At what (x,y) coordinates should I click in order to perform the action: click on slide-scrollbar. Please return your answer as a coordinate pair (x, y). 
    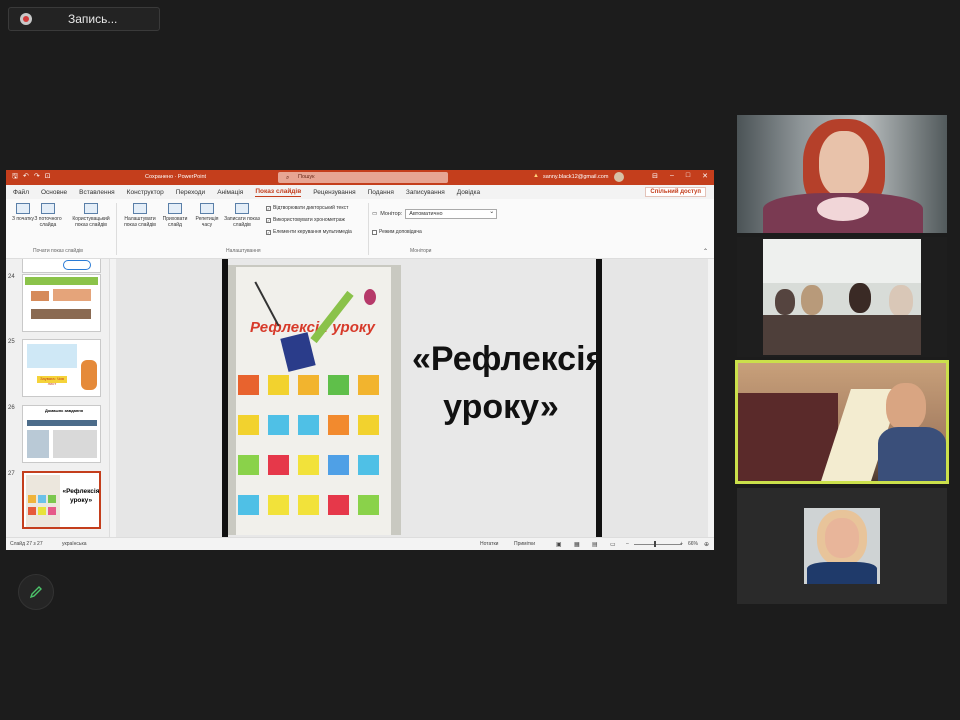
    Looking at the image, I should click on (711, 398).